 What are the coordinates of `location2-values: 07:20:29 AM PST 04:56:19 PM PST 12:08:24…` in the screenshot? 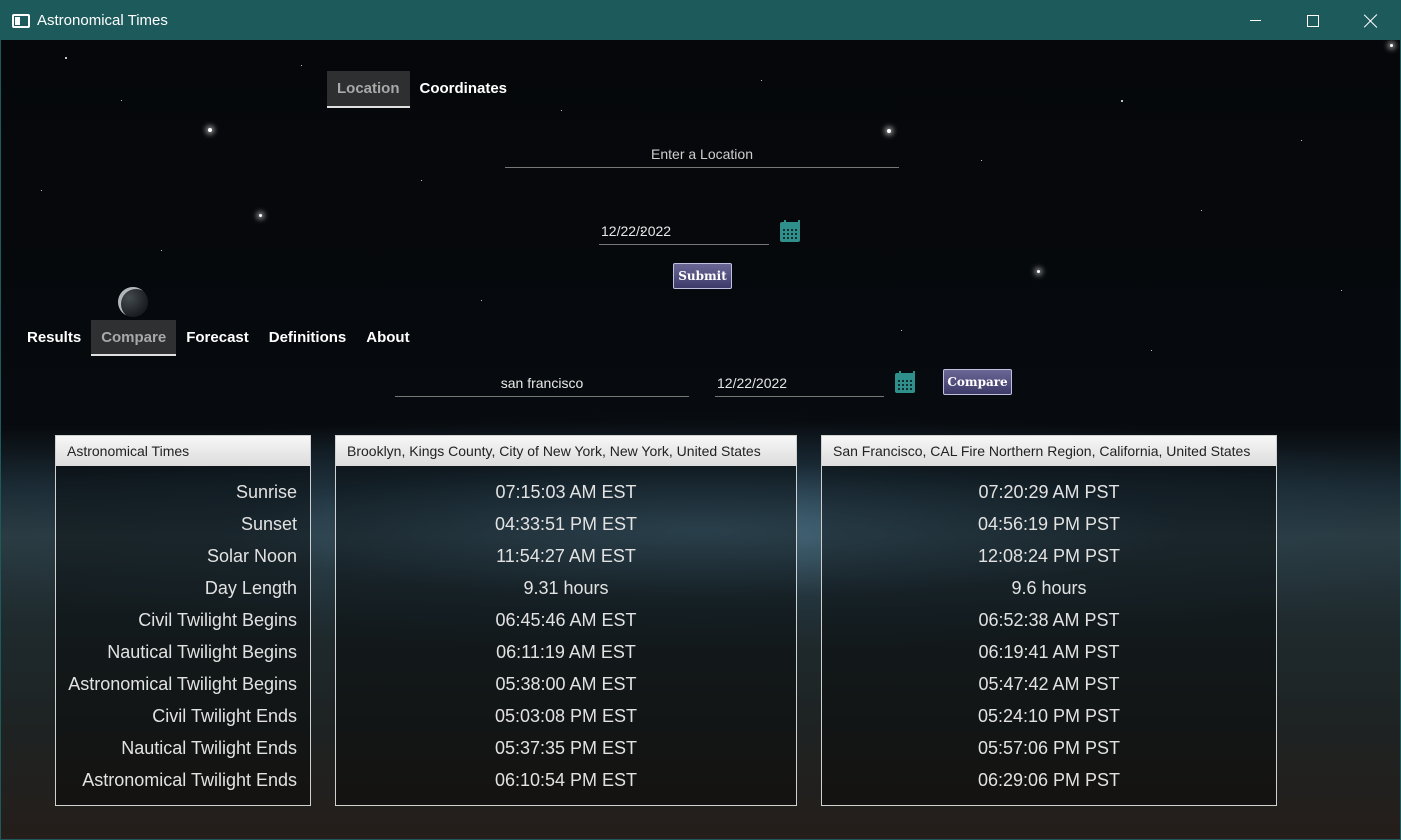 It's located at (1049, 631).